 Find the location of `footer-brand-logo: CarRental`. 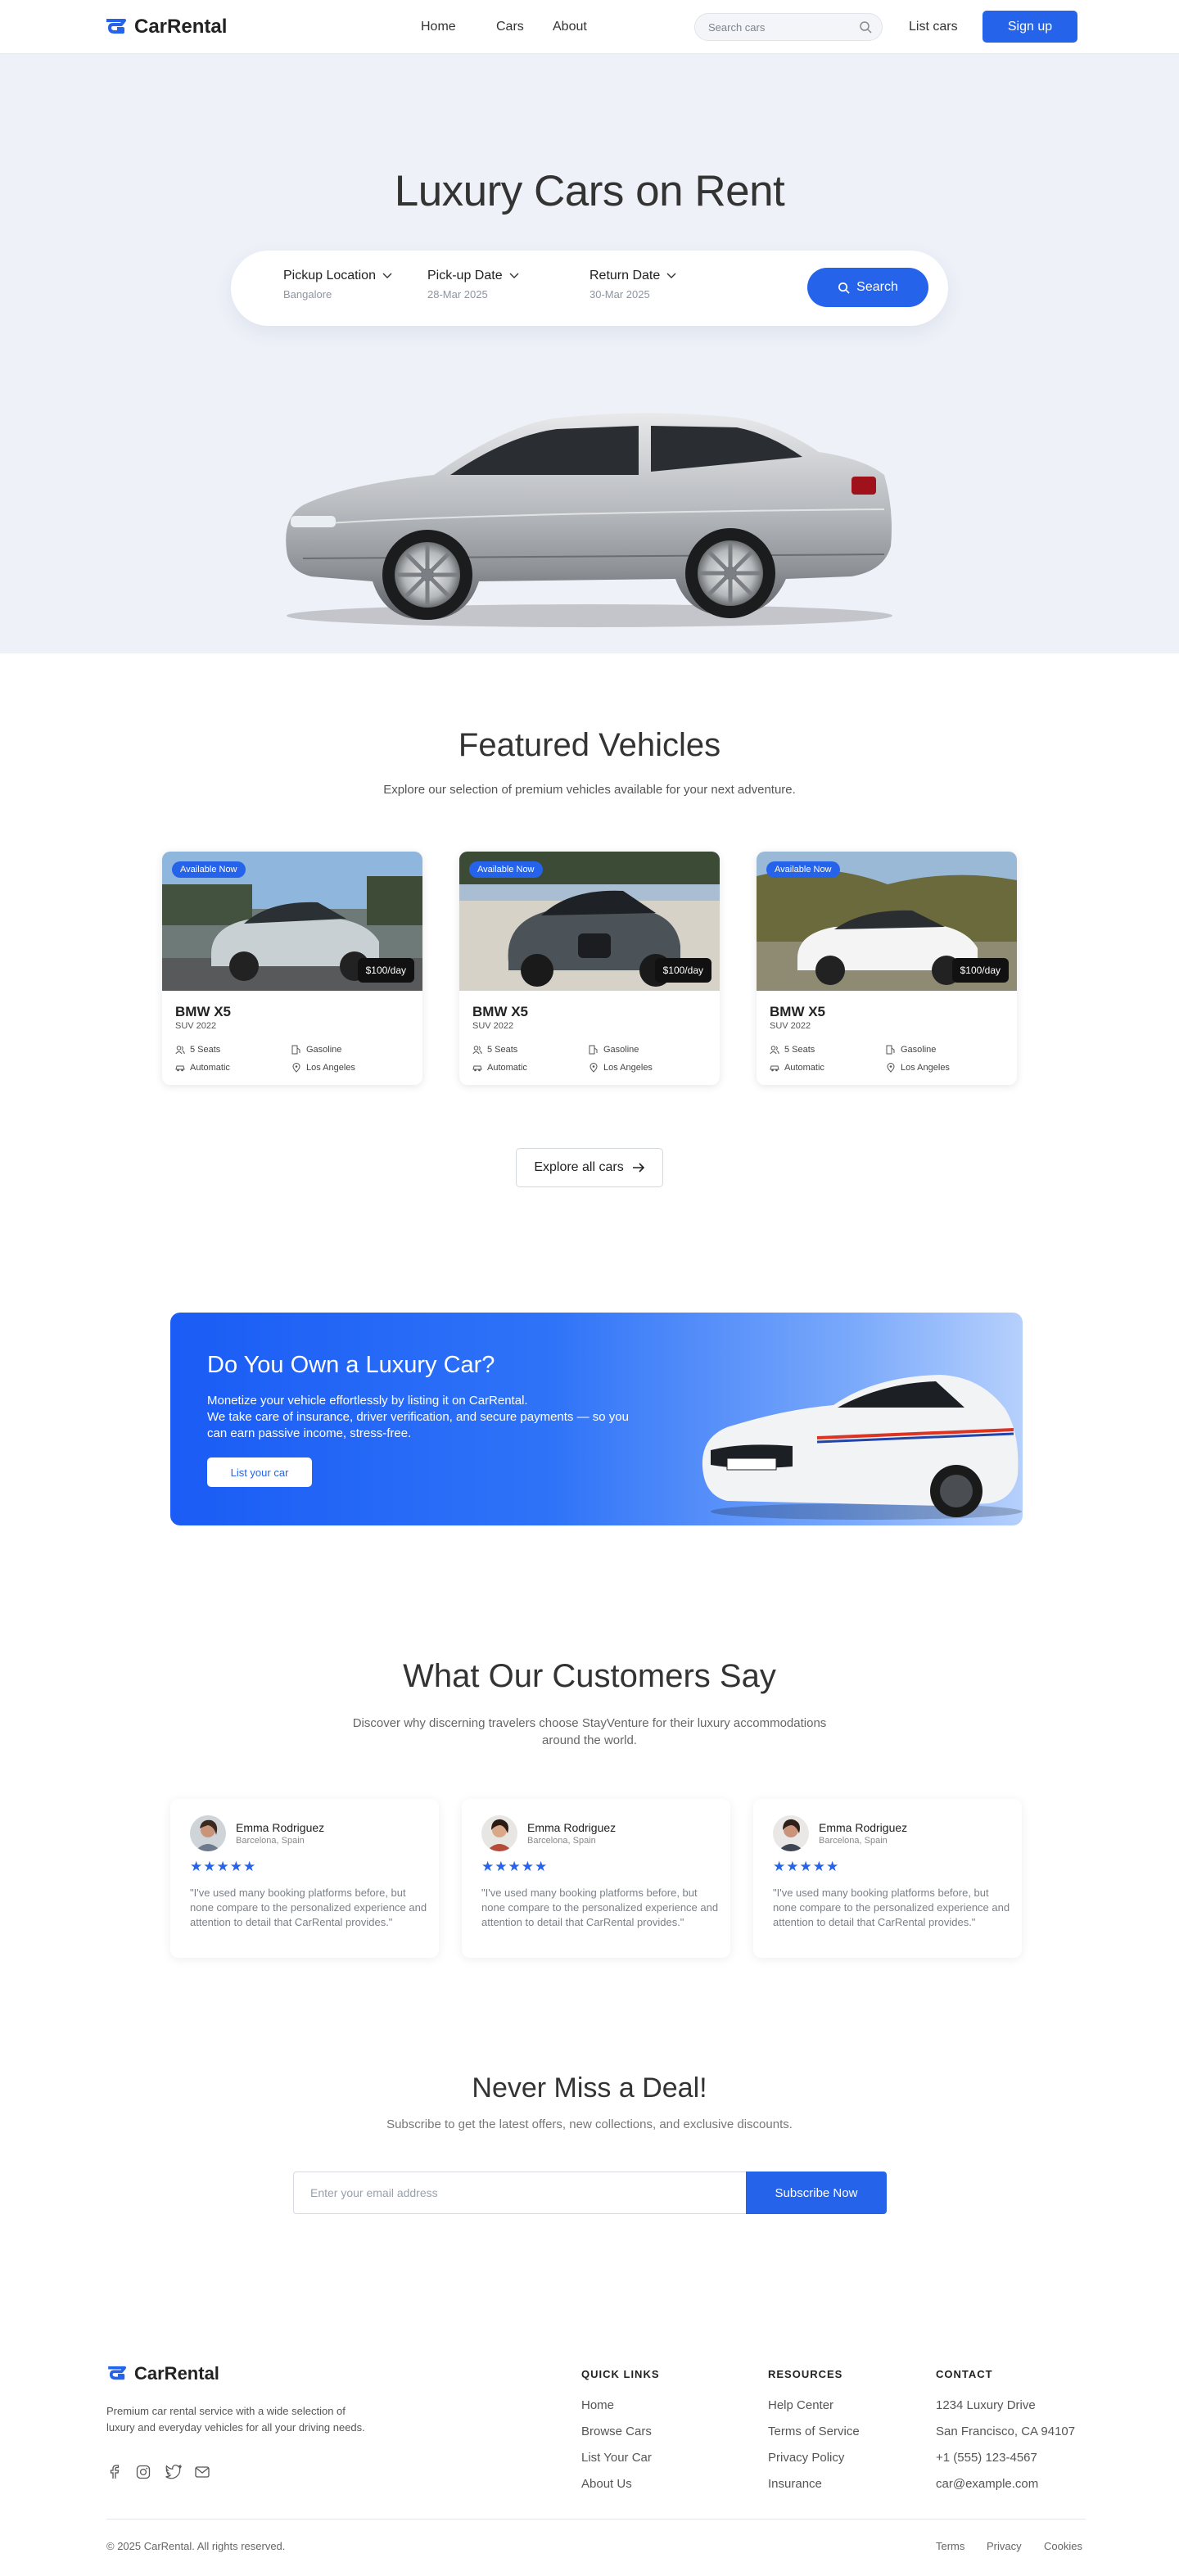

footer-brand-logo: CarRental is located at coordinates (162, 2373).